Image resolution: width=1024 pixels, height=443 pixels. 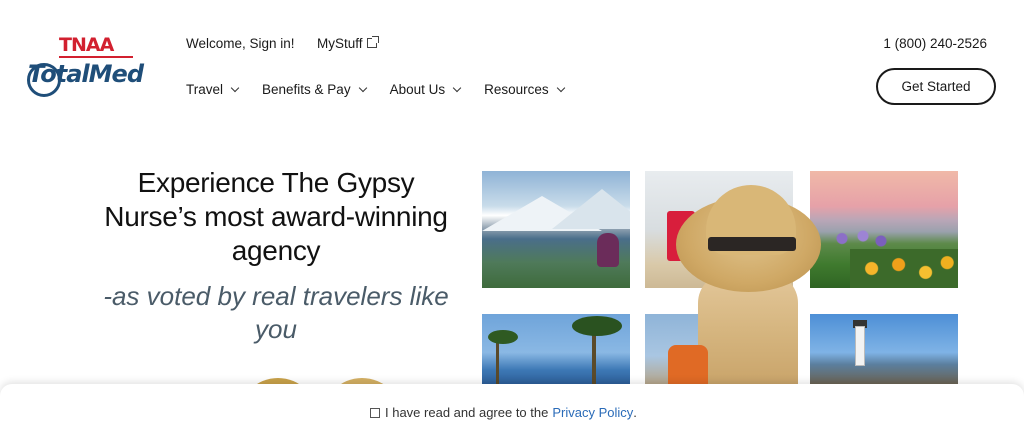 I want to click on consent-text: I have read and agree to the, so click(x=467, y=412).